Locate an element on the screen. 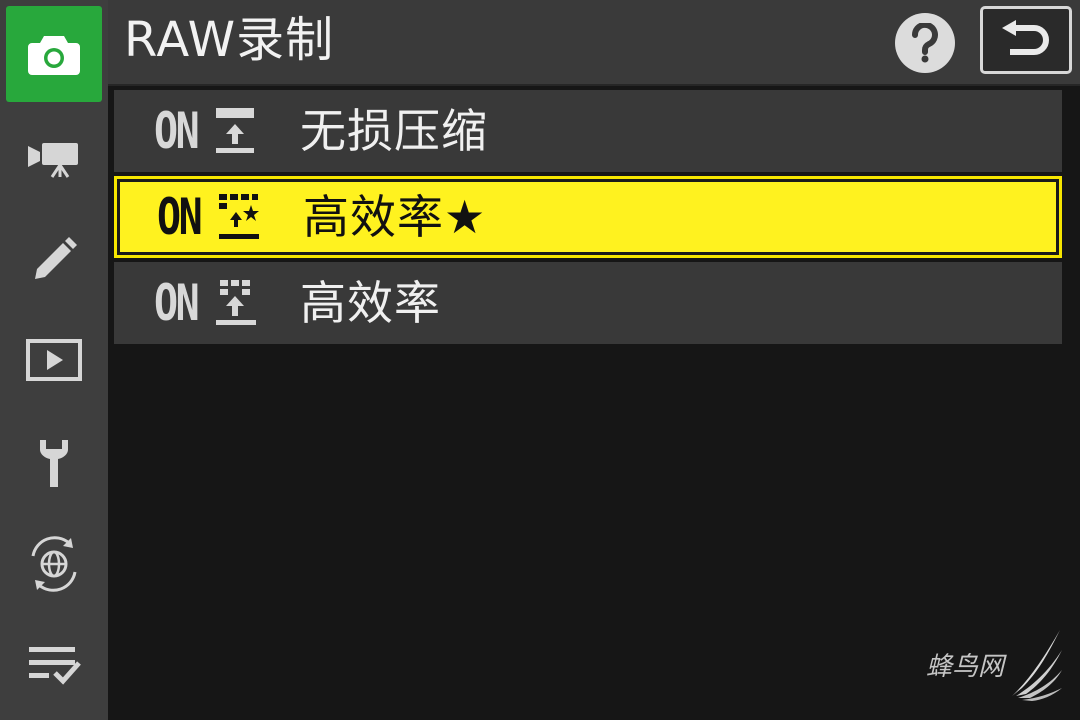 Image resolution: width=1080 pixels, height=720 pixels. tab-my-menu is located at coordinates (54, 664).